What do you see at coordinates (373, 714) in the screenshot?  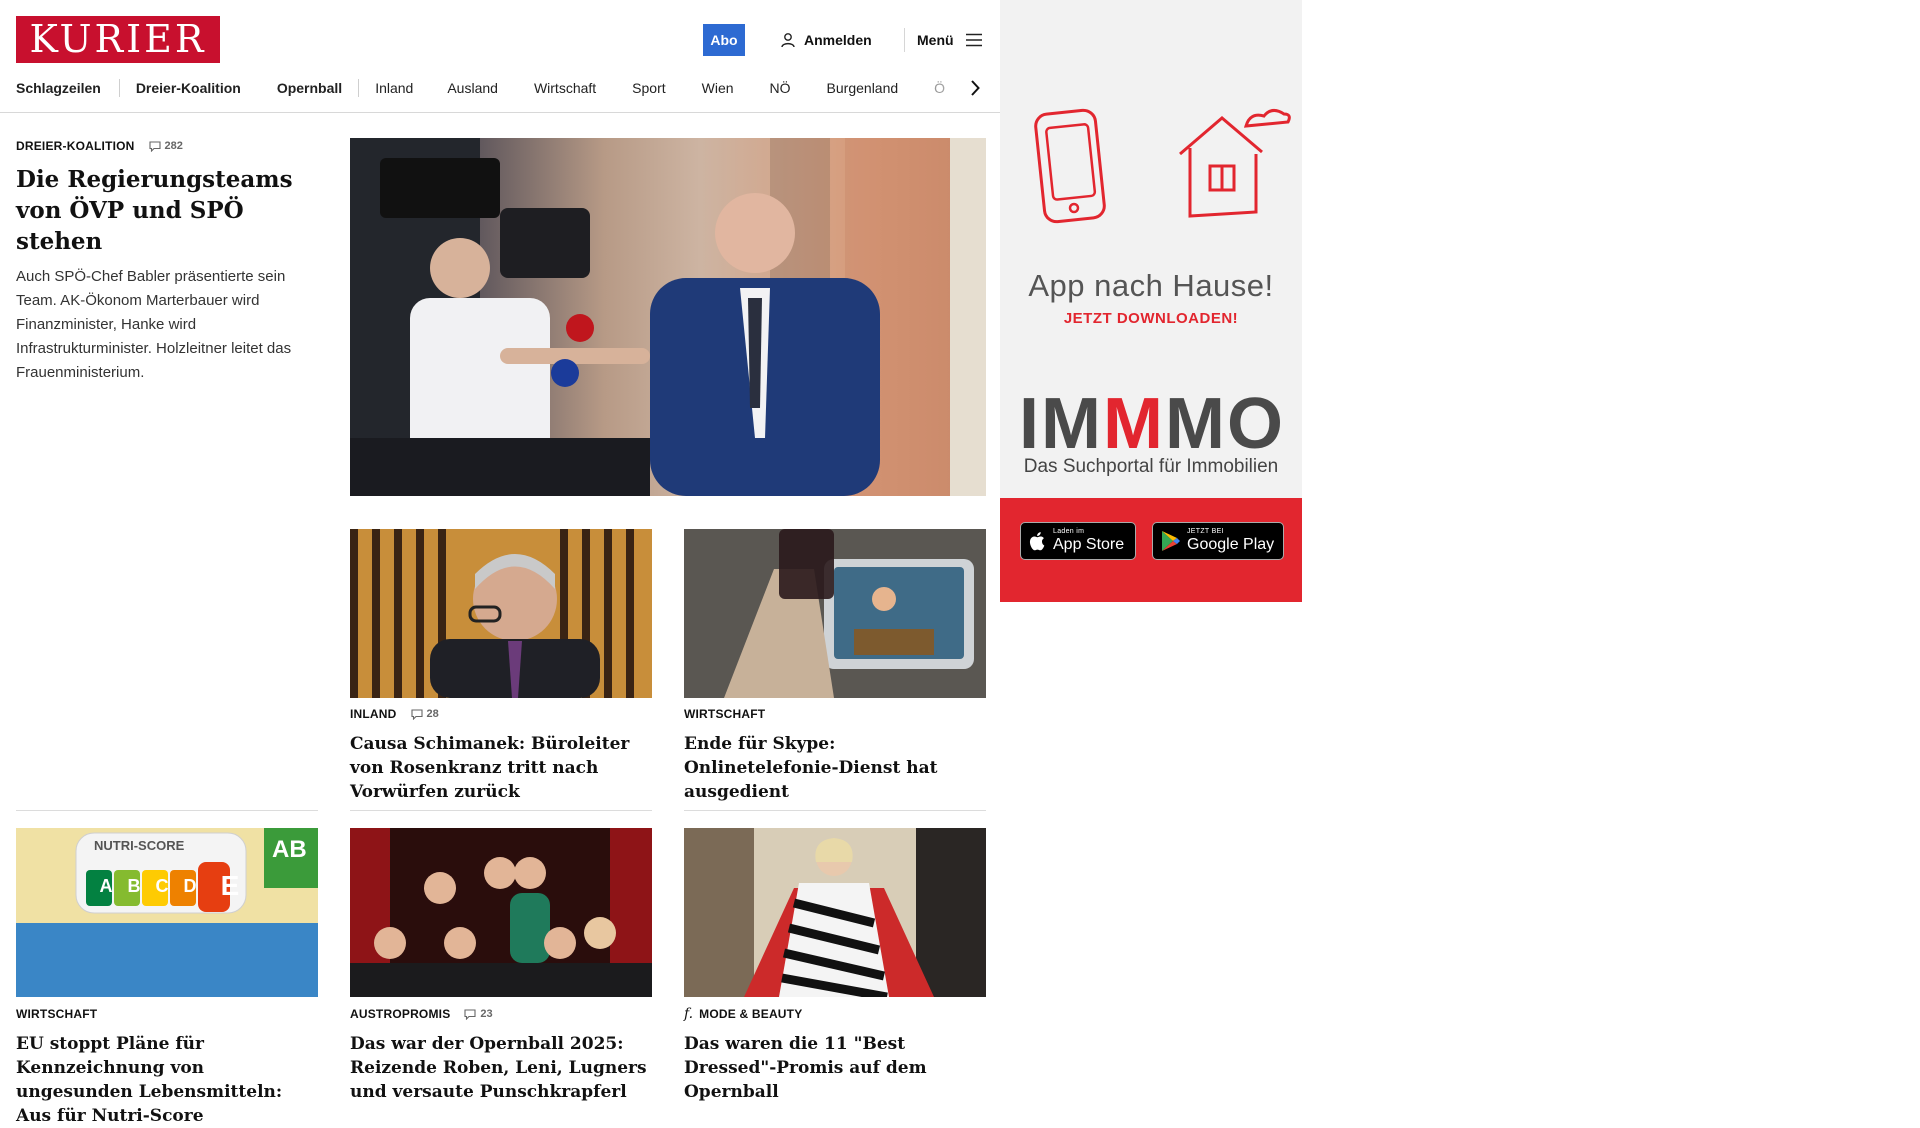 I see `card-category: INLAND` at bounding box center [373, 714].